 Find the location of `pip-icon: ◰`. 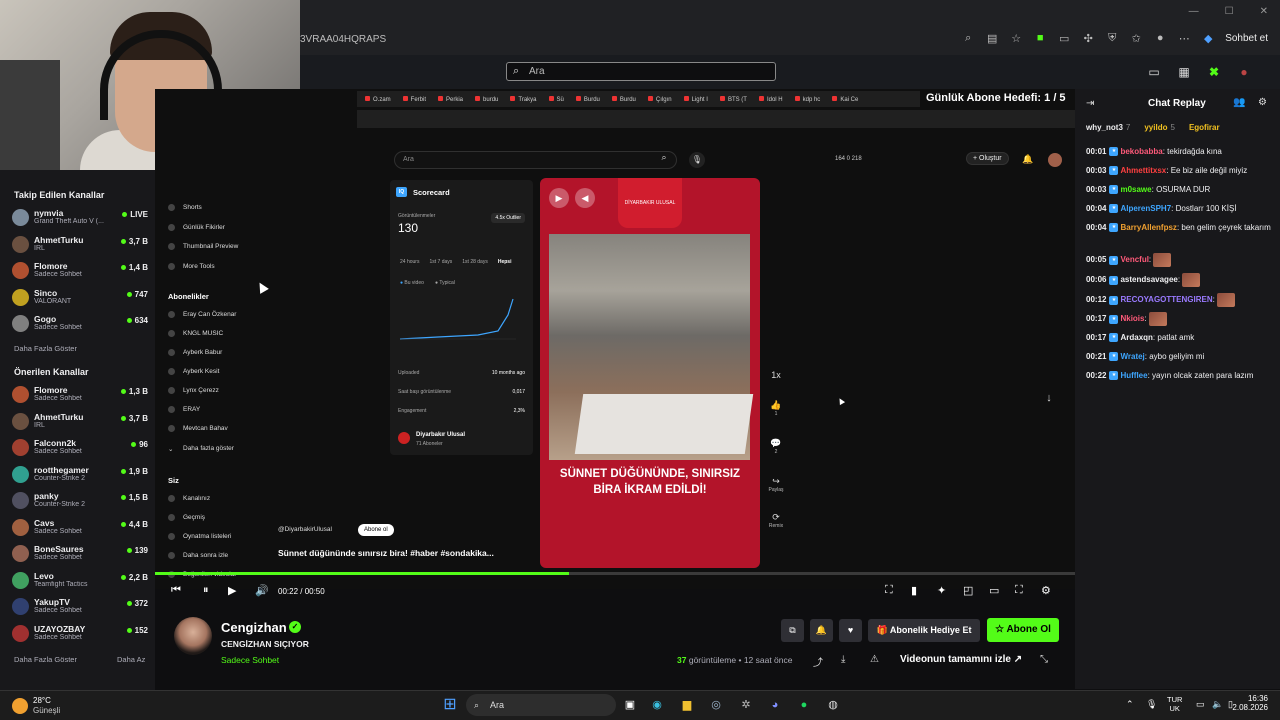

pip-icon: ◰ is located at coordinates (968, 590).